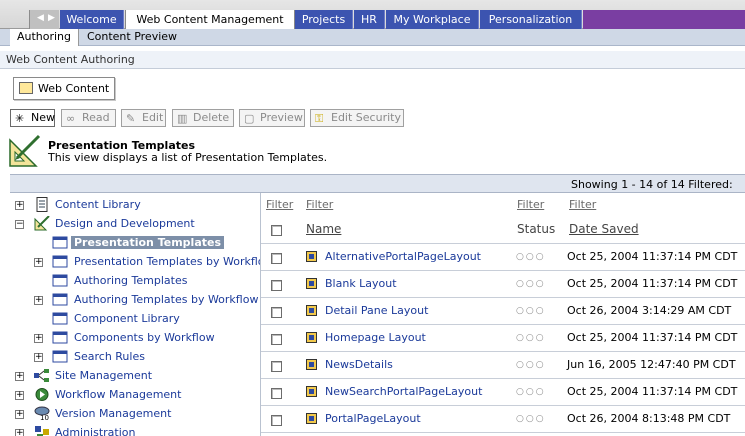  What do you see at coordinates (135, 413) in the screenshot?
I see `tree-item-version-management: + 10 Version Management` at bounding box center [135, 413].